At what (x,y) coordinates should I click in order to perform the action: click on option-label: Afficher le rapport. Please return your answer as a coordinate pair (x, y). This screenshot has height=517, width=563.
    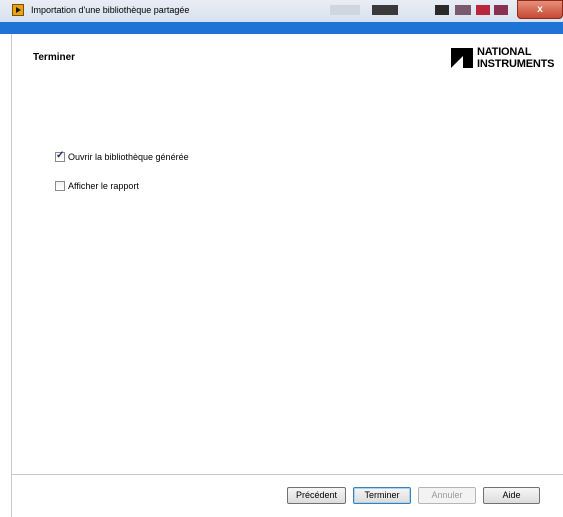
    Looking at the image, I should click on (103, 186).